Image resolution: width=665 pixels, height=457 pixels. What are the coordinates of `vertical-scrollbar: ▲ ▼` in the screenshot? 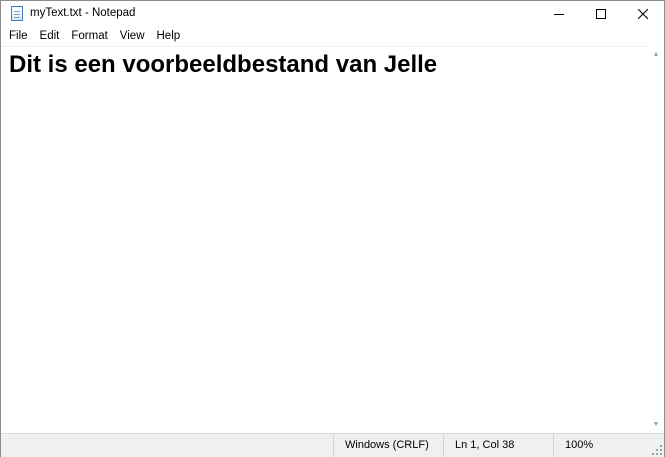 It's located at (656, 239).